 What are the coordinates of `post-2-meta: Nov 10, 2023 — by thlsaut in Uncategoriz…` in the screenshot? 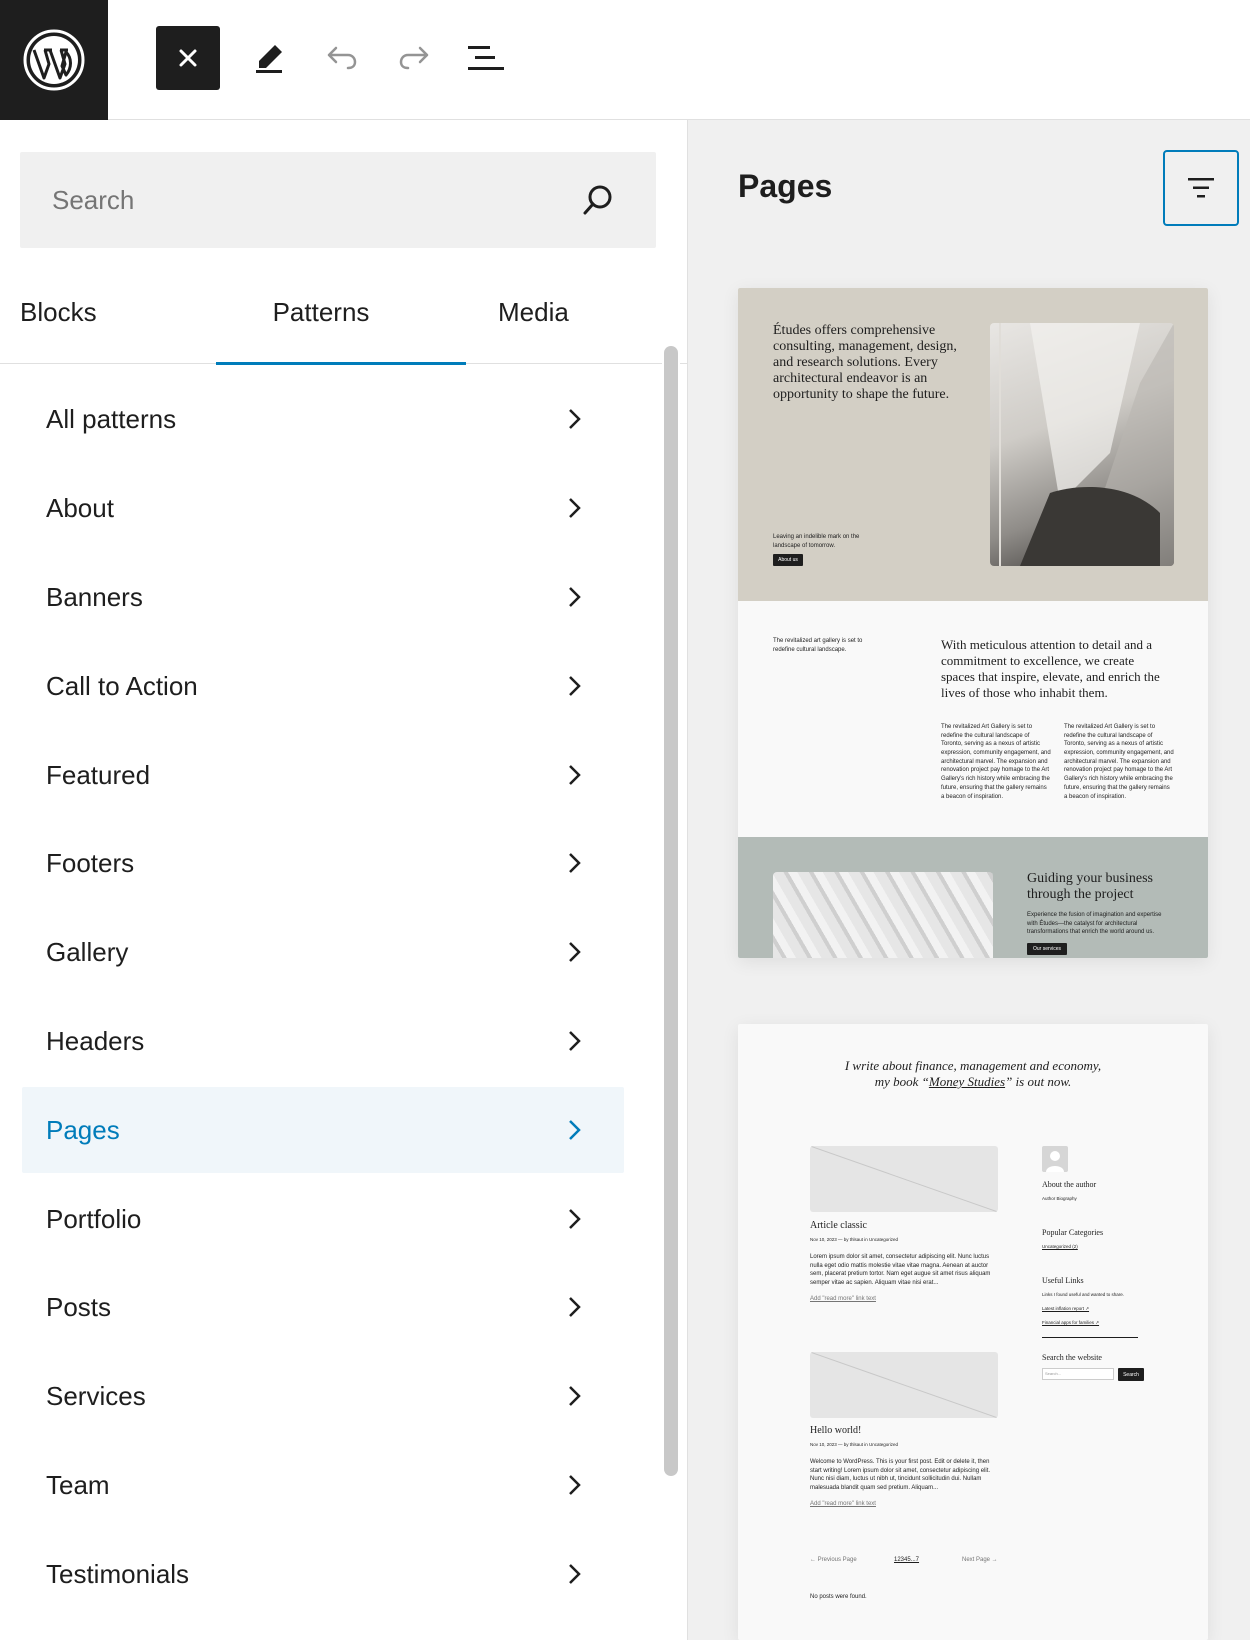 It's located at (854, 1444).